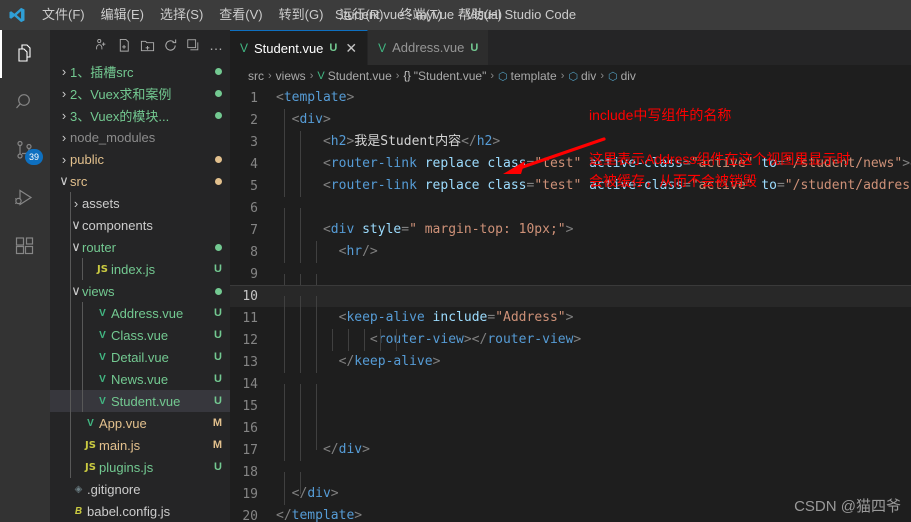  I want to click on tree-item-components: ∨ components, so click(140, 225).